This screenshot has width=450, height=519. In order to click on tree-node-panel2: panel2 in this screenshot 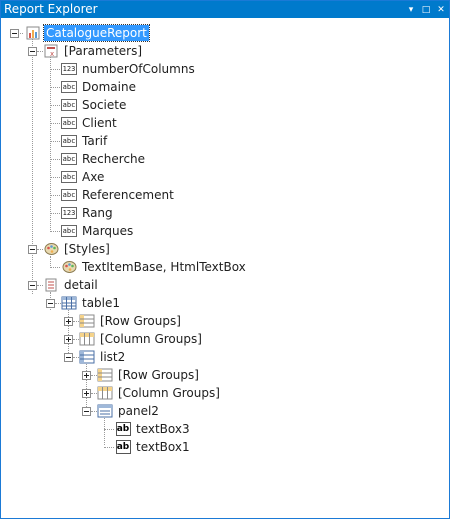, I will do `click(129, 411)`.